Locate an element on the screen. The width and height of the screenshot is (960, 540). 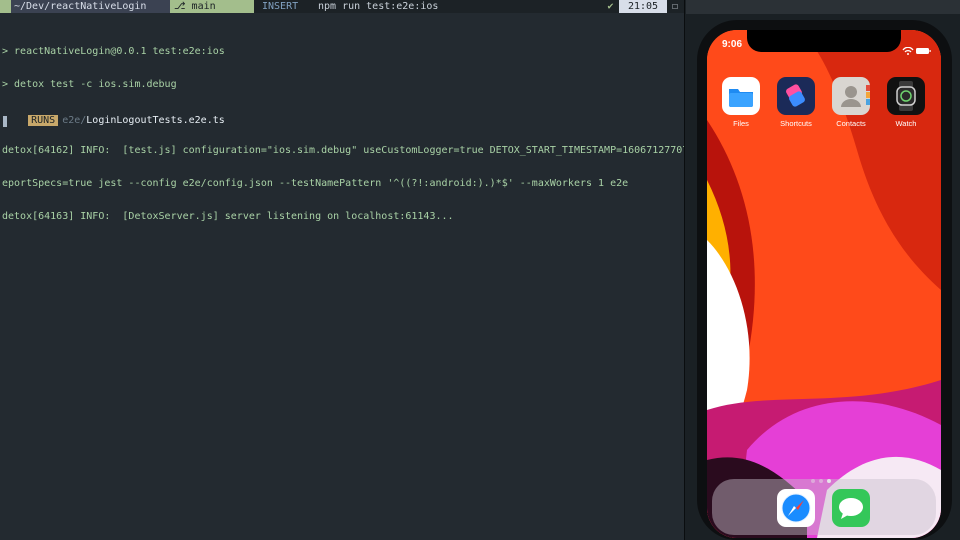
running-command: npm run test:e2e:ios is located at coordinates (378, 6).